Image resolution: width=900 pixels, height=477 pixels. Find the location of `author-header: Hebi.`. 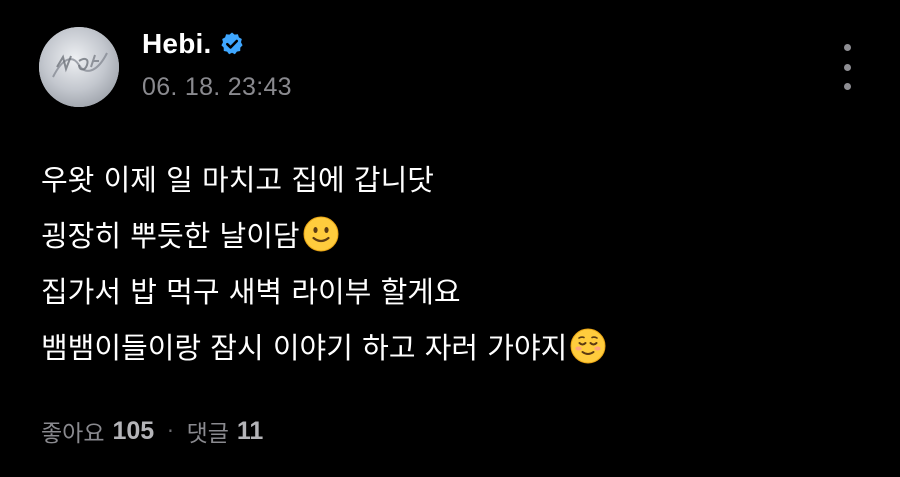

author-header: Hebi. is located at coordinates (193, 44).